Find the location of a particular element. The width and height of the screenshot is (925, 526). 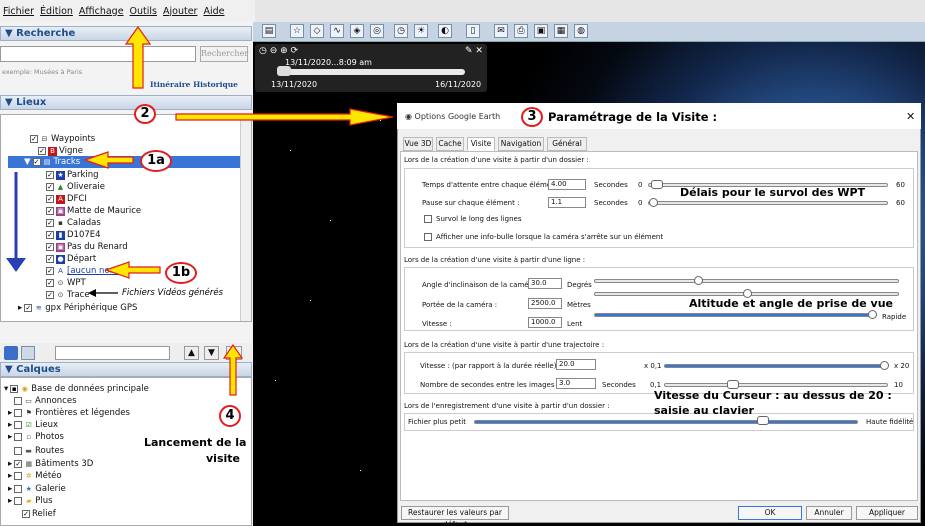

annotation-title: Paramétrage de la Visite : is located at coordinates (633, 117).